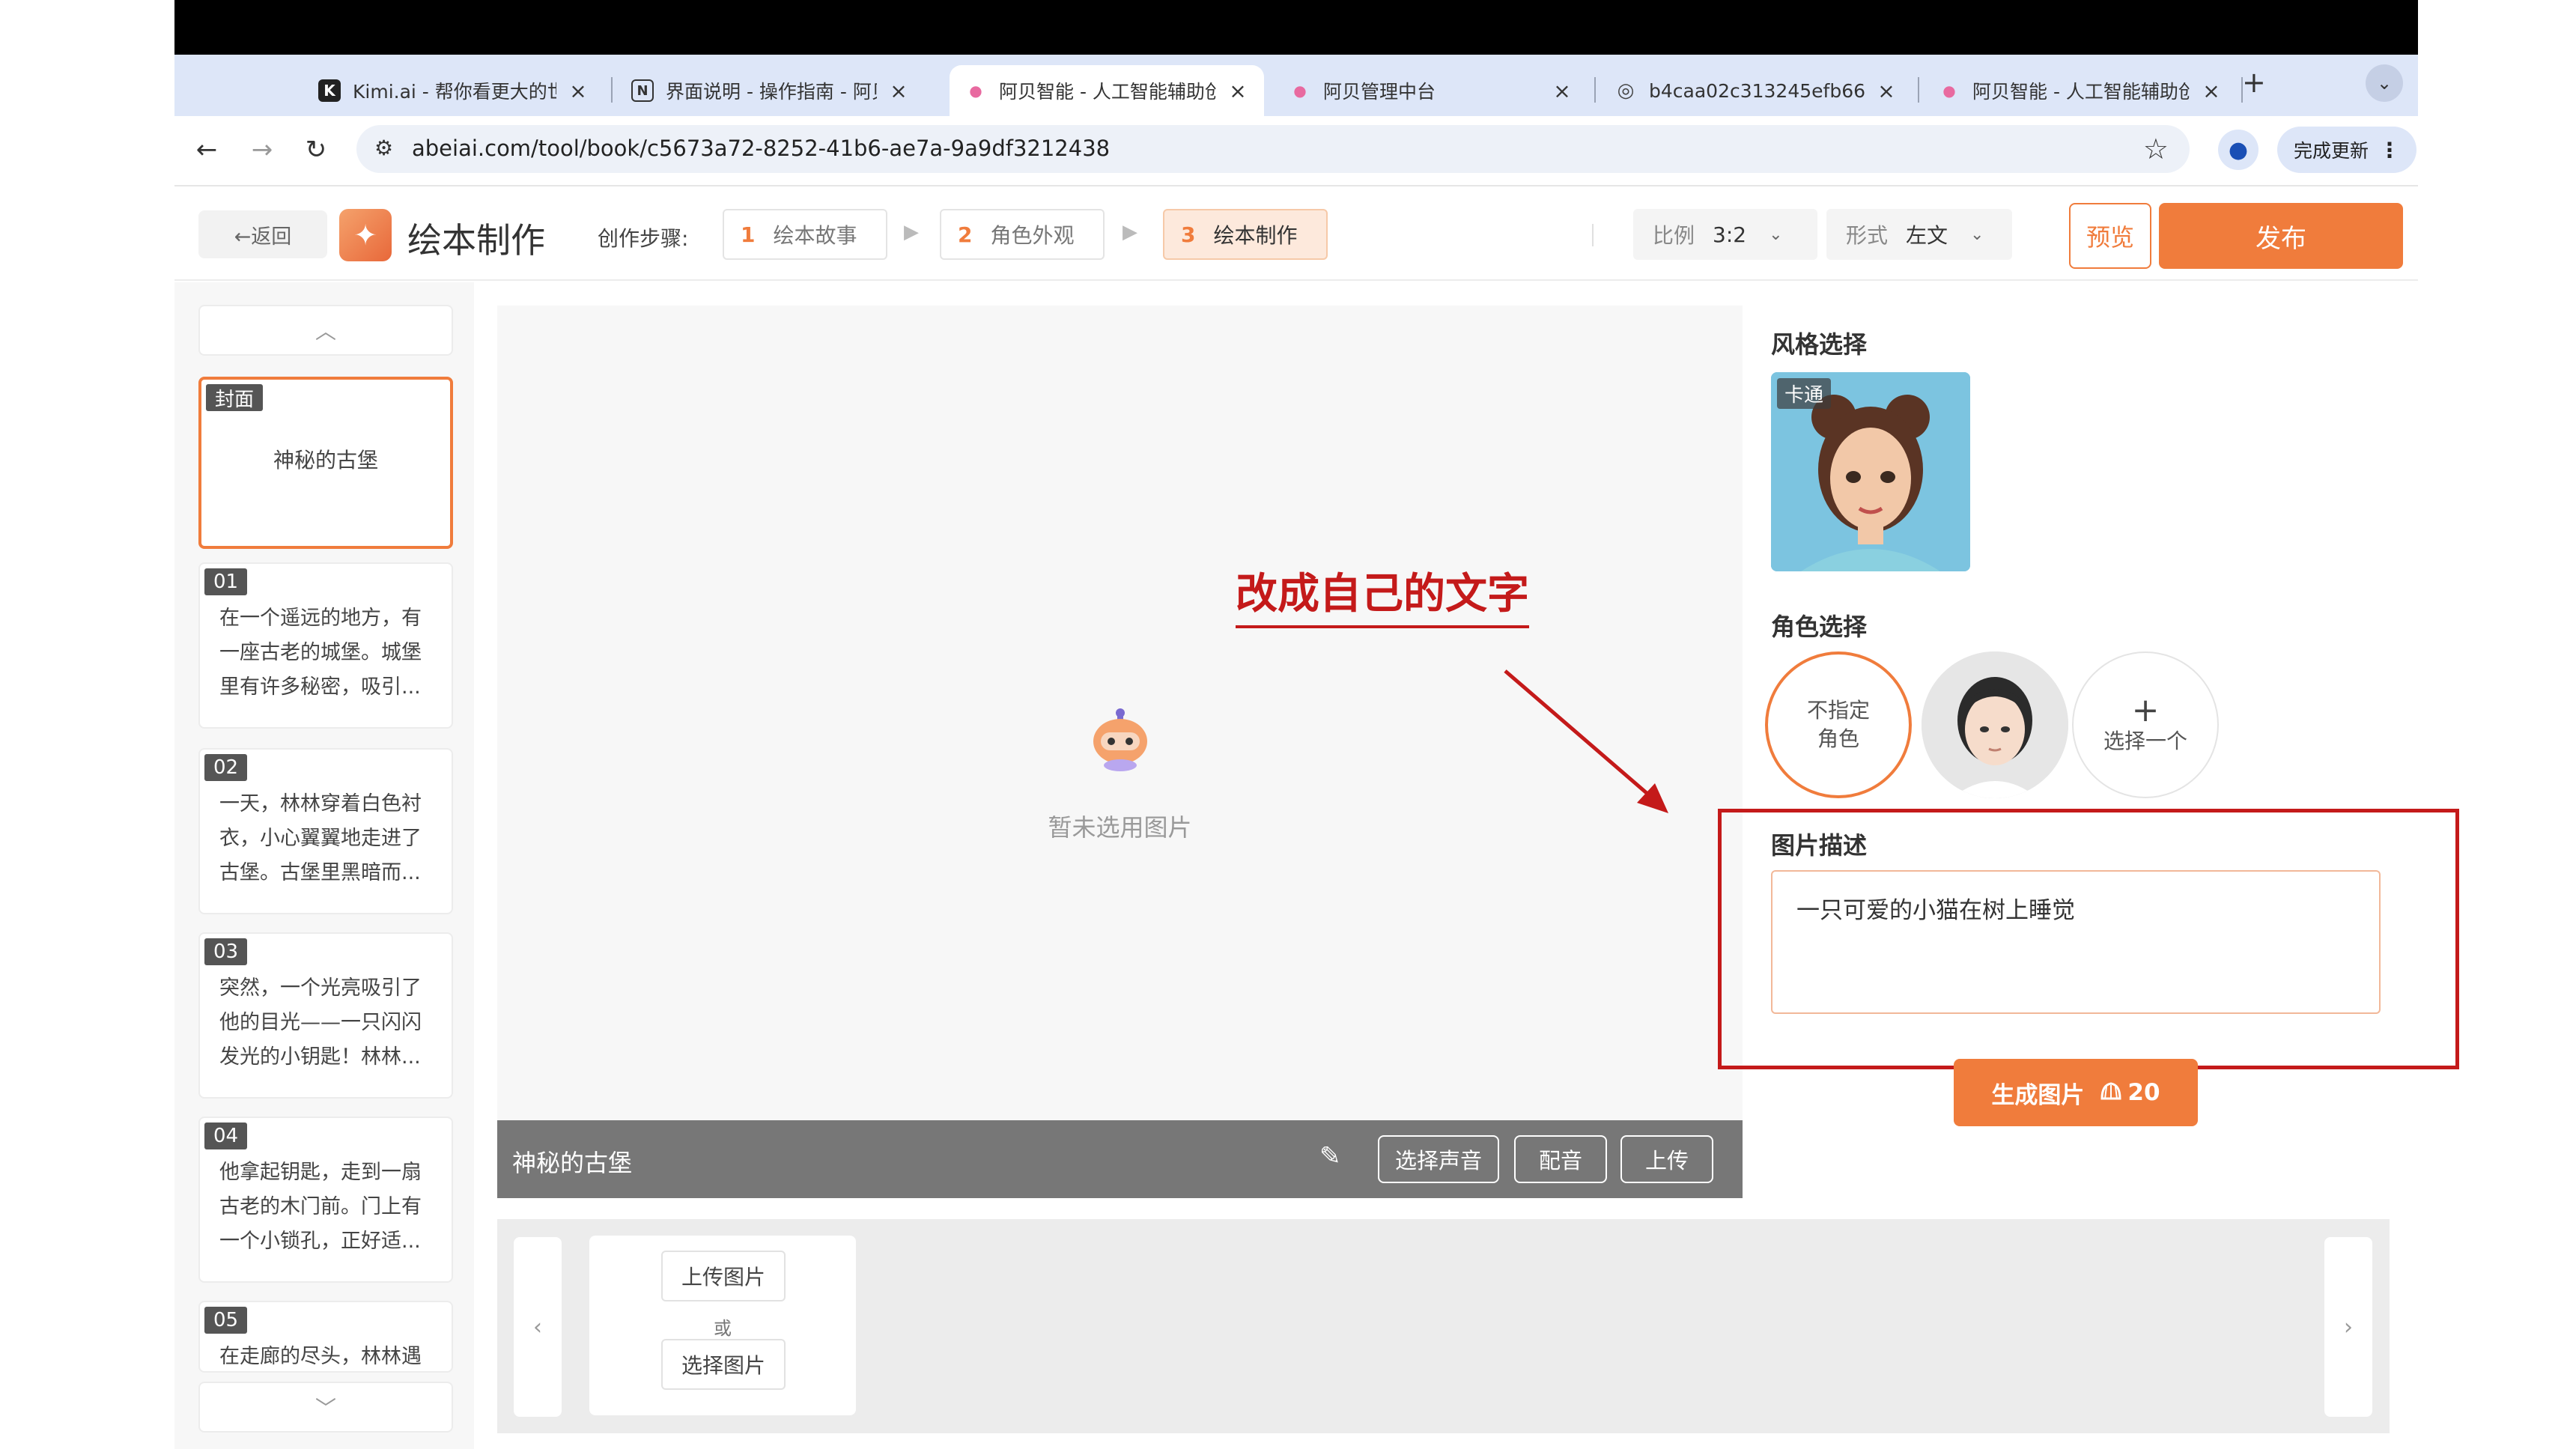  What do you see at coordinates (1330, 1156) in the screenshot?
I see `edit-pencil-icon: ✎` at bounding box center [1330, 1156].